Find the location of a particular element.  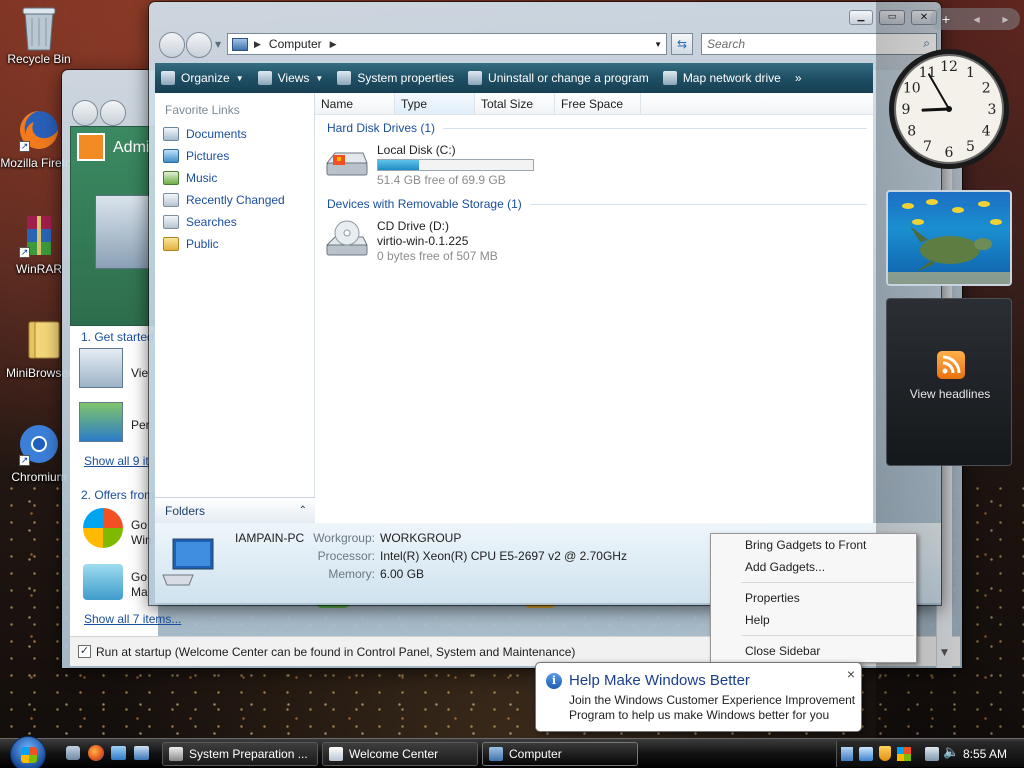

computer-taskbar-icon is located at coordinates (496, 754).